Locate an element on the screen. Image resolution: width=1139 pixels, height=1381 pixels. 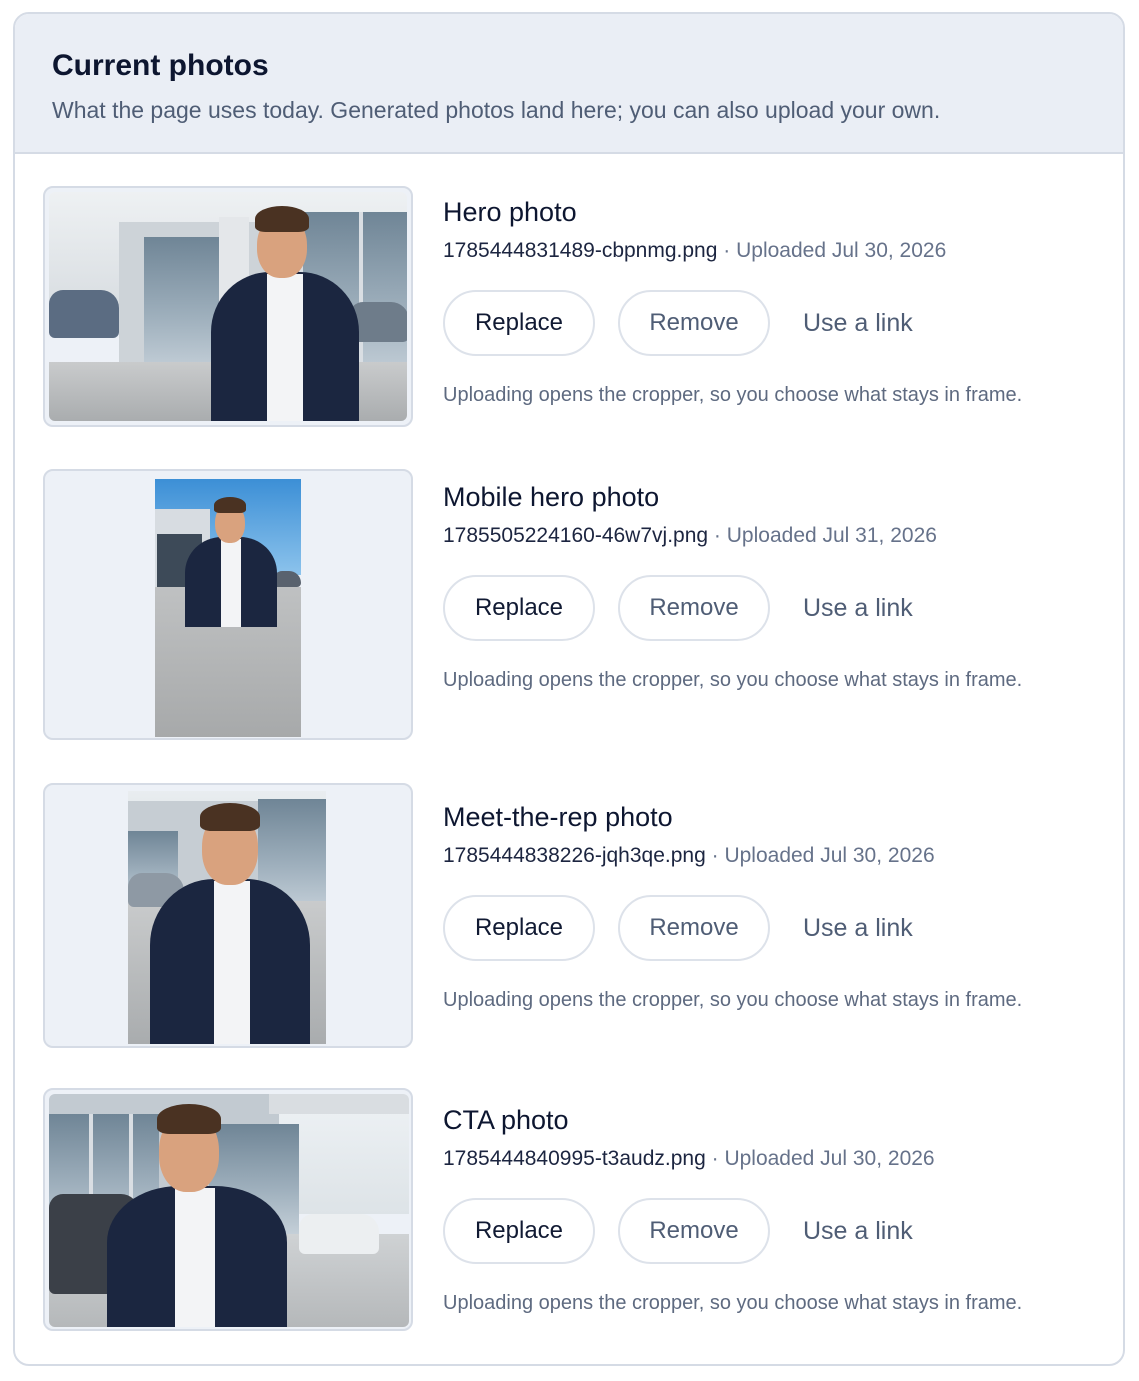
meet-the-rep-photo-thumbnail is located at coordinates (228, 915).